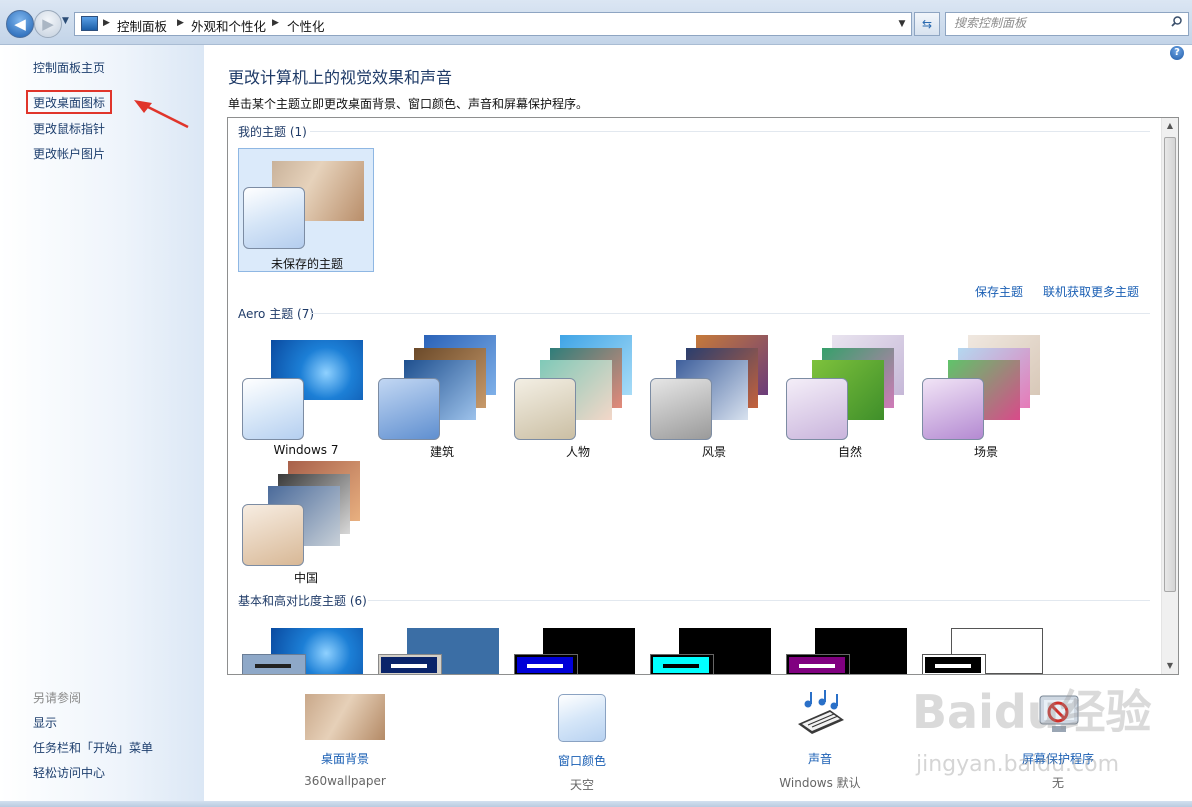  What do you see at coordinates (577, 452) in the screenshot?
I see `theme-label: 人物` at bounding box center [577, 452].